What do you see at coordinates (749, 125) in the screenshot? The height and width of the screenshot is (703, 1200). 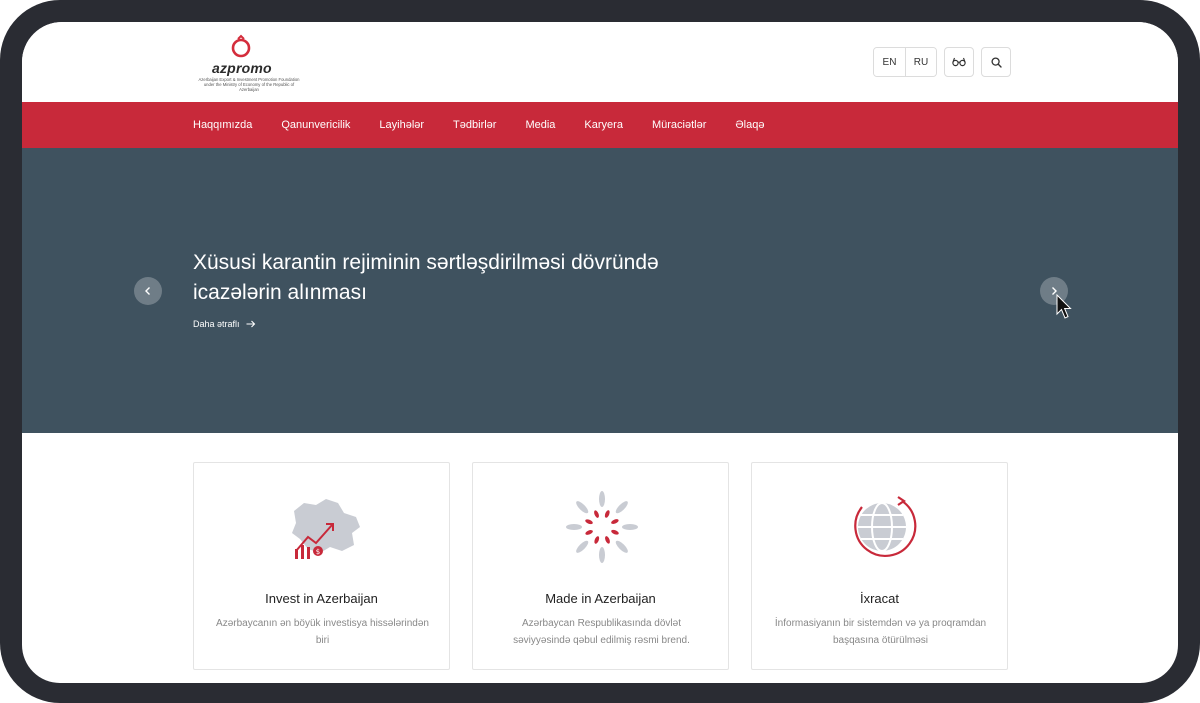 I see `nav-item-contact: Əlaqə` at bounding box center [749, 125].